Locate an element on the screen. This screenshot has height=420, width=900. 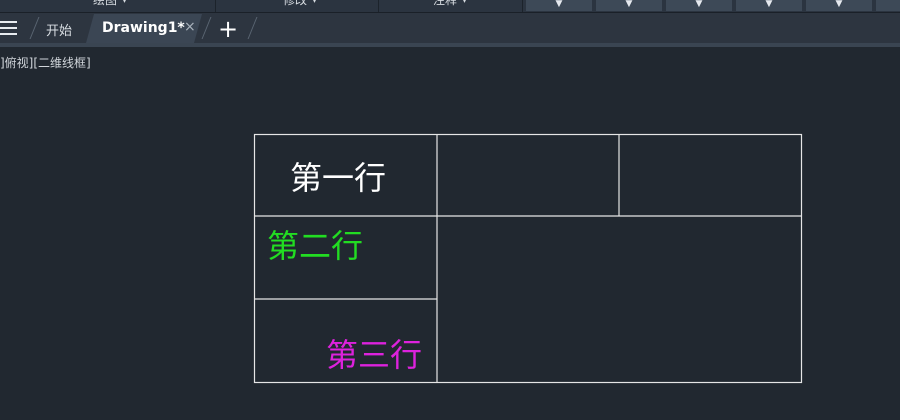
table-cell-row3: 第三行 is located at coordinates (374, 355).